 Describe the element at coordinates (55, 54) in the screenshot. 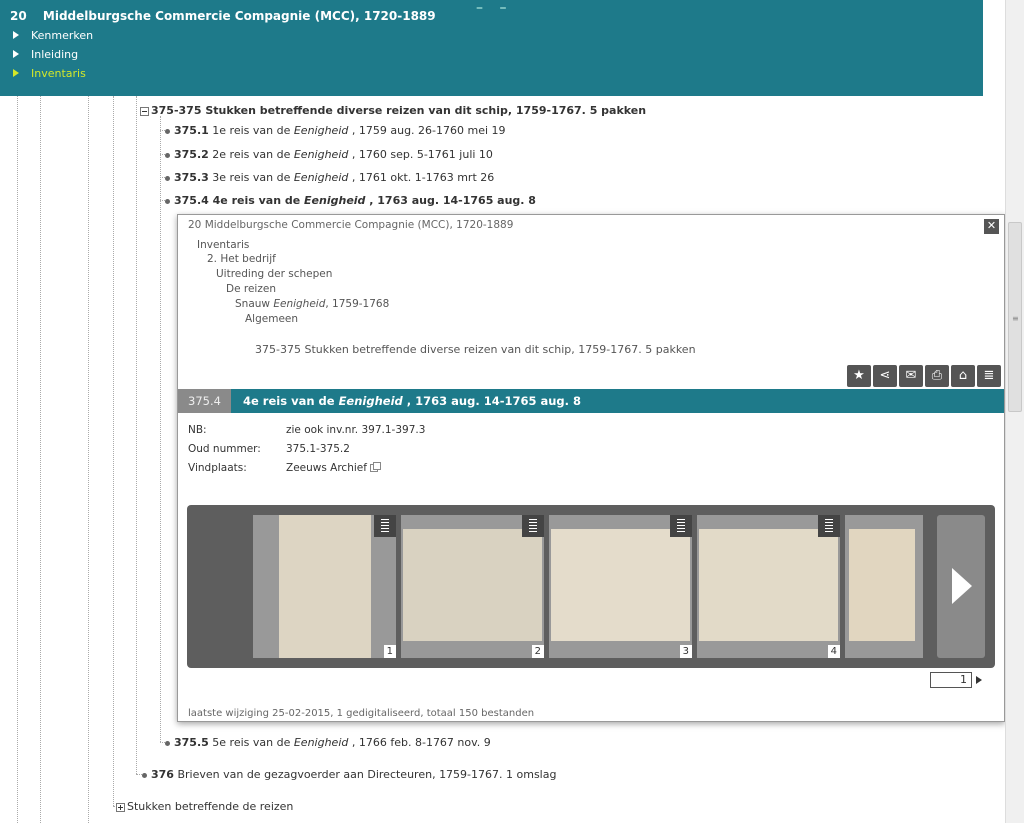

I see `nav-label: Inleiding` at that location.